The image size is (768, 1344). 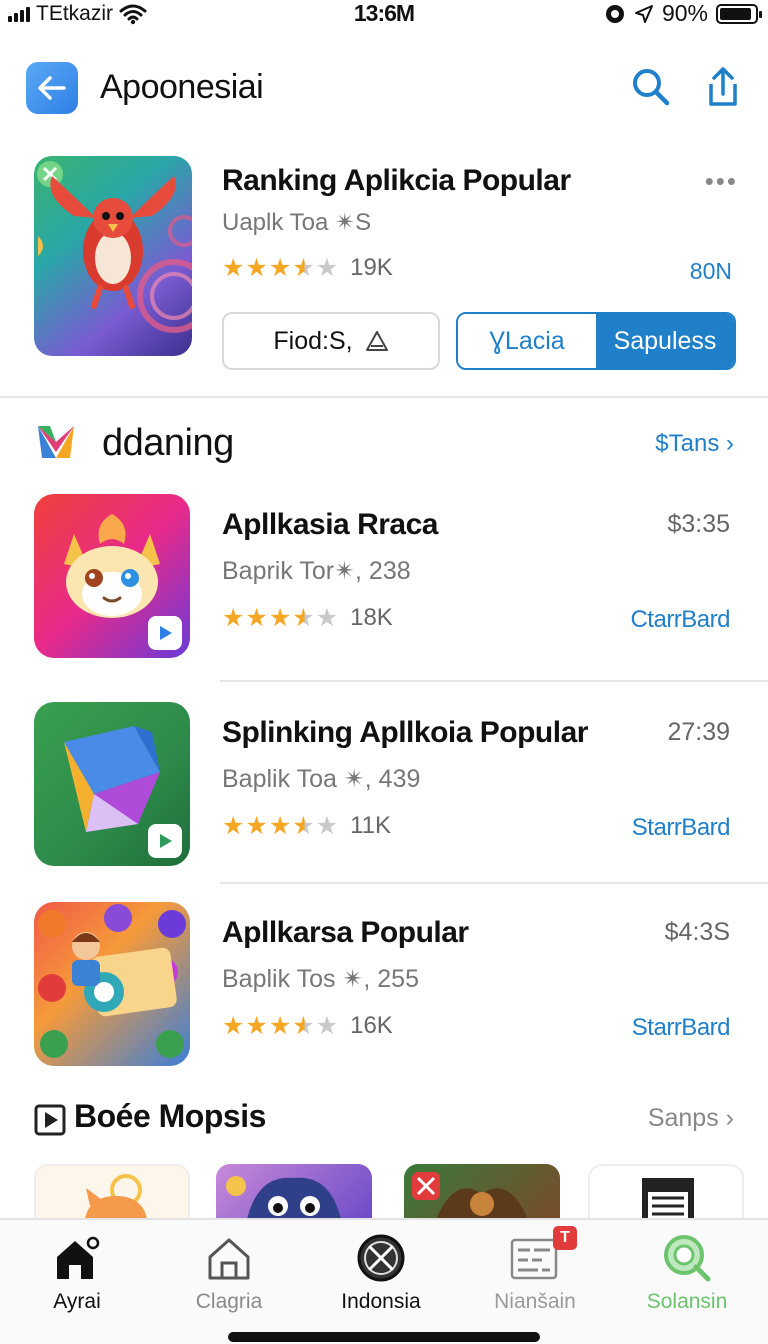 I want to click on featured-app-name: Ranking Aplikcia Popular, so click(x=396, y=181).